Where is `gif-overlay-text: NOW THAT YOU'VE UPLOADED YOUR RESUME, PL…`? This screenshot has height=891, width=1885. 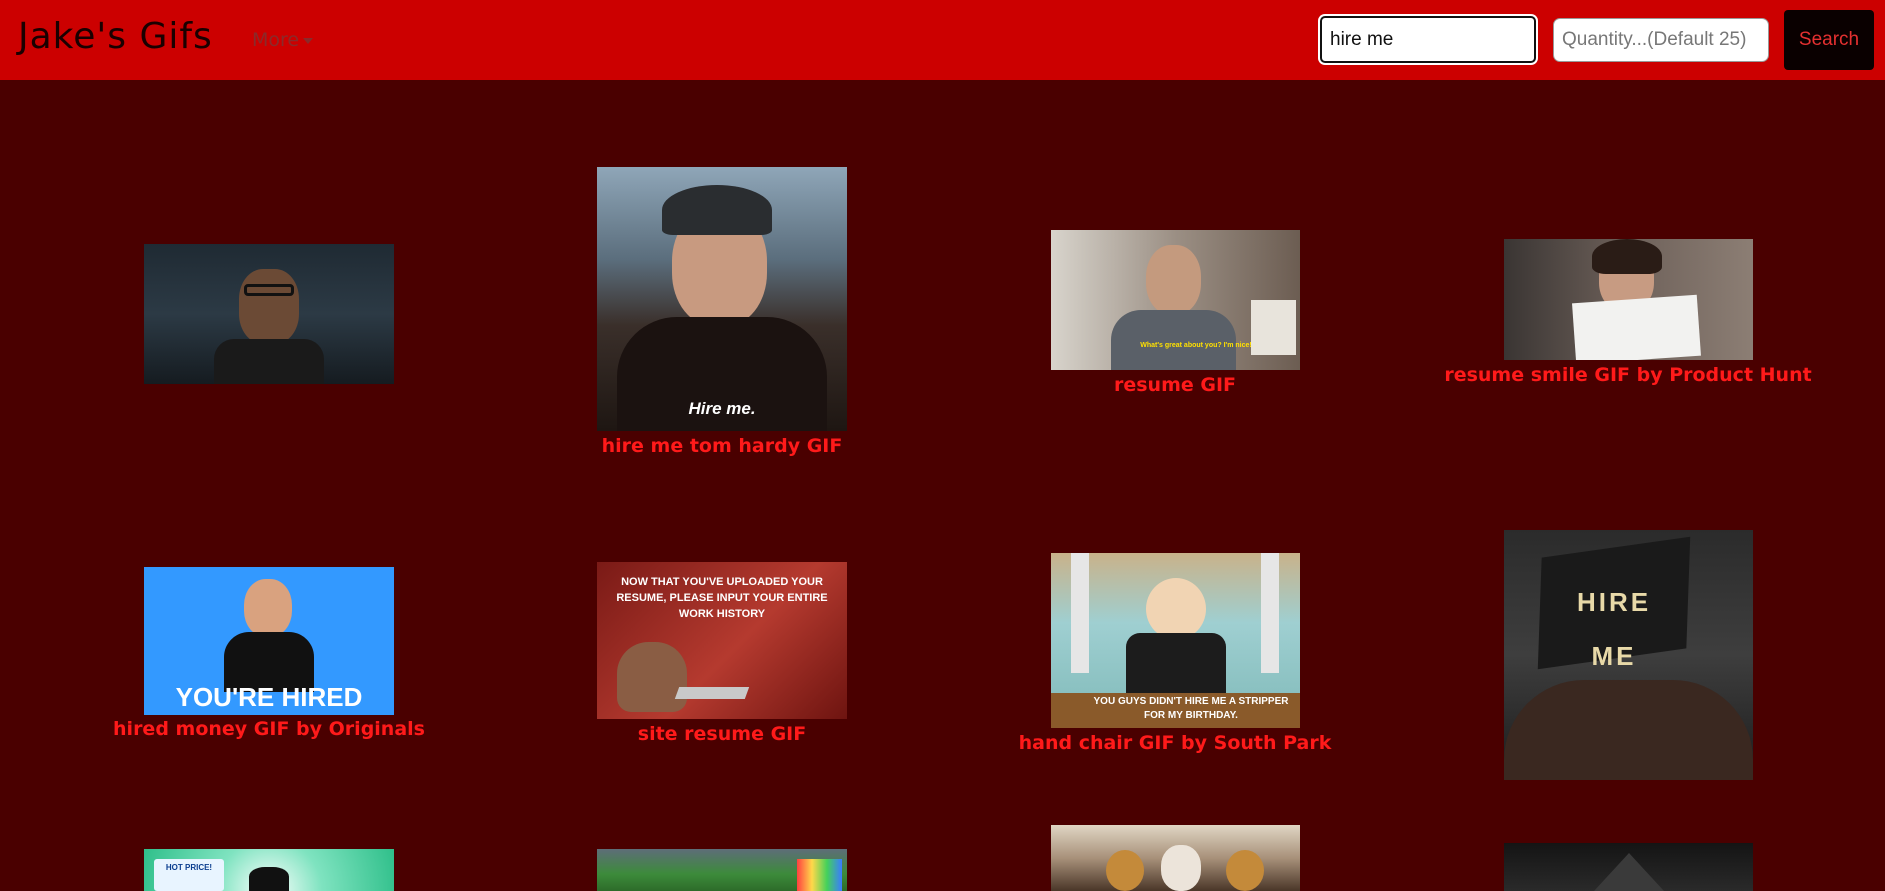
gif-overlay-text: NOW THAT YOU'VE UPLOADED YOUR RESUME, PL… is located at coordinates (722, 598).